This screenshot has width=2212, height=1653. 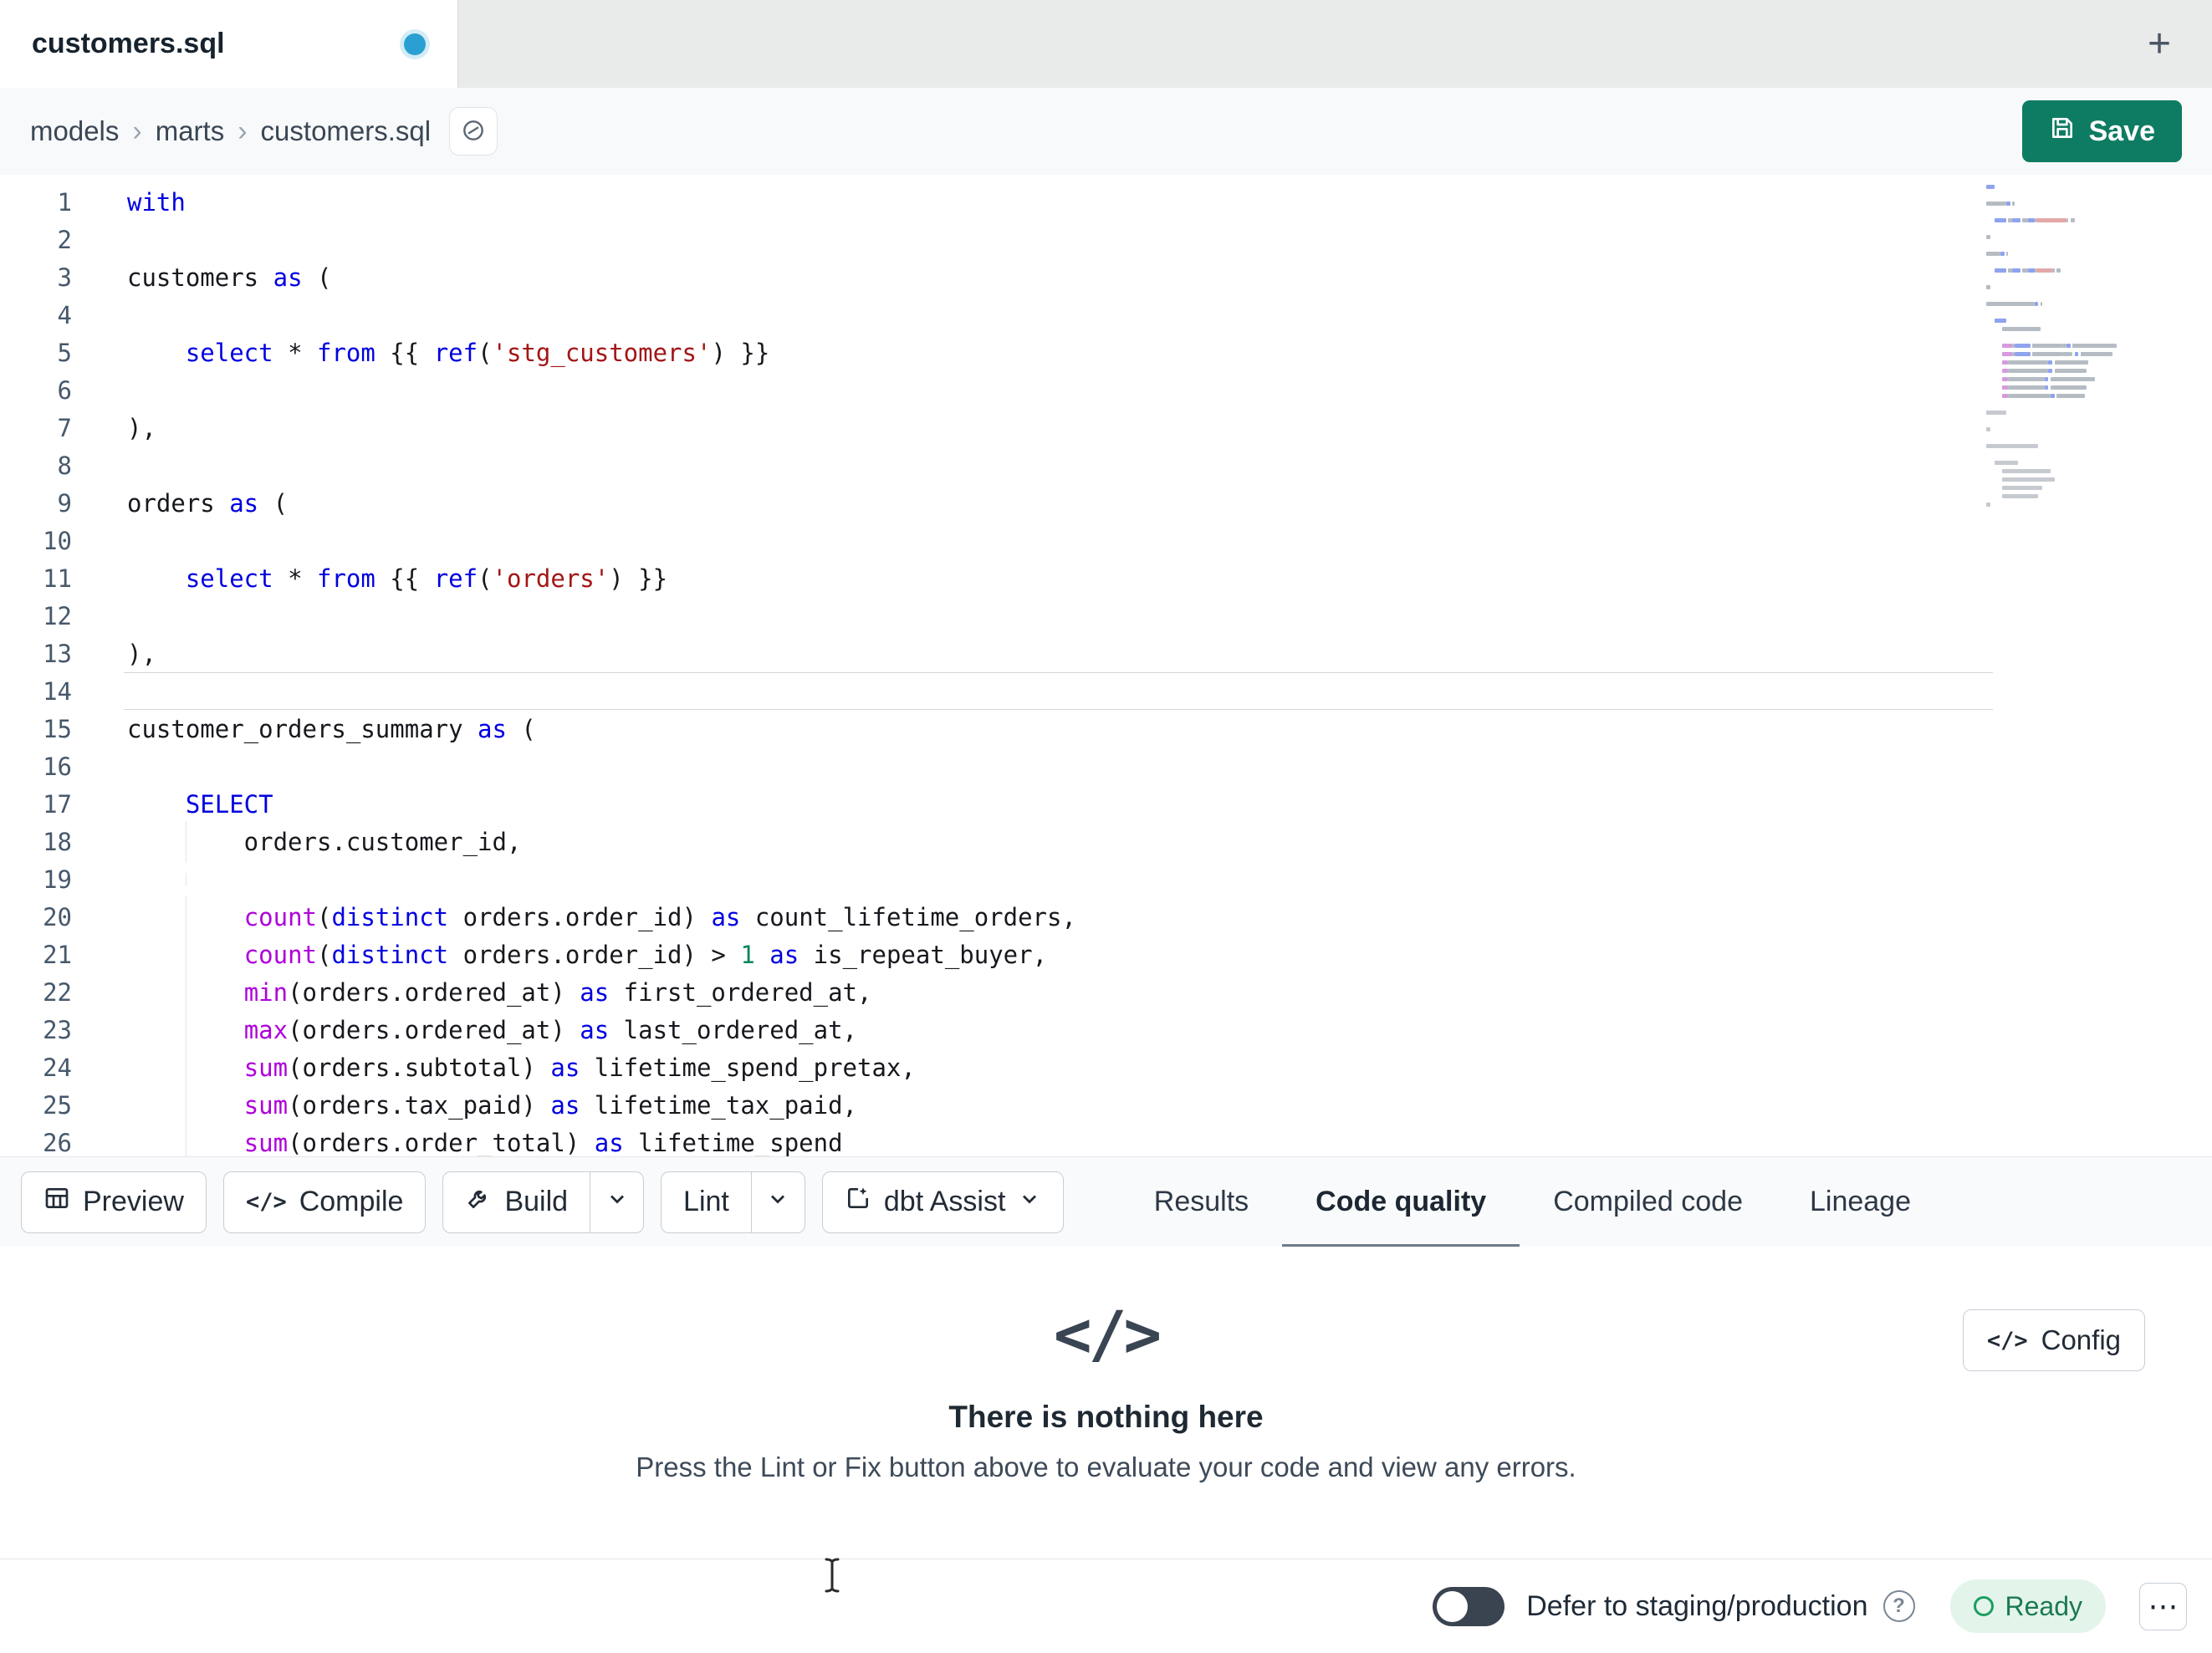 What do you see at coordinates (1106, 766) in the screenshot?
I see `code-line-16: 16` at bounding box center [1106, 766].